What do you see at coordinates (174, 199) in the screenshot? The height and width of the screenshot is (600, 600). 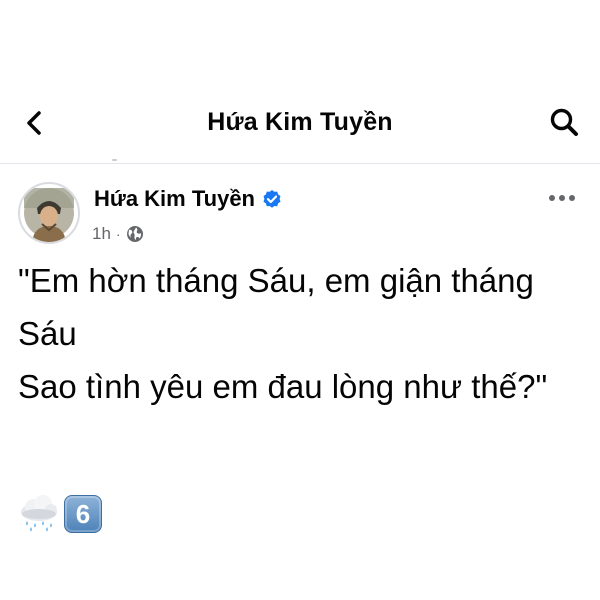 I see `author-name: Hứa Kim Tuyền` at bounding box center [174, 199].